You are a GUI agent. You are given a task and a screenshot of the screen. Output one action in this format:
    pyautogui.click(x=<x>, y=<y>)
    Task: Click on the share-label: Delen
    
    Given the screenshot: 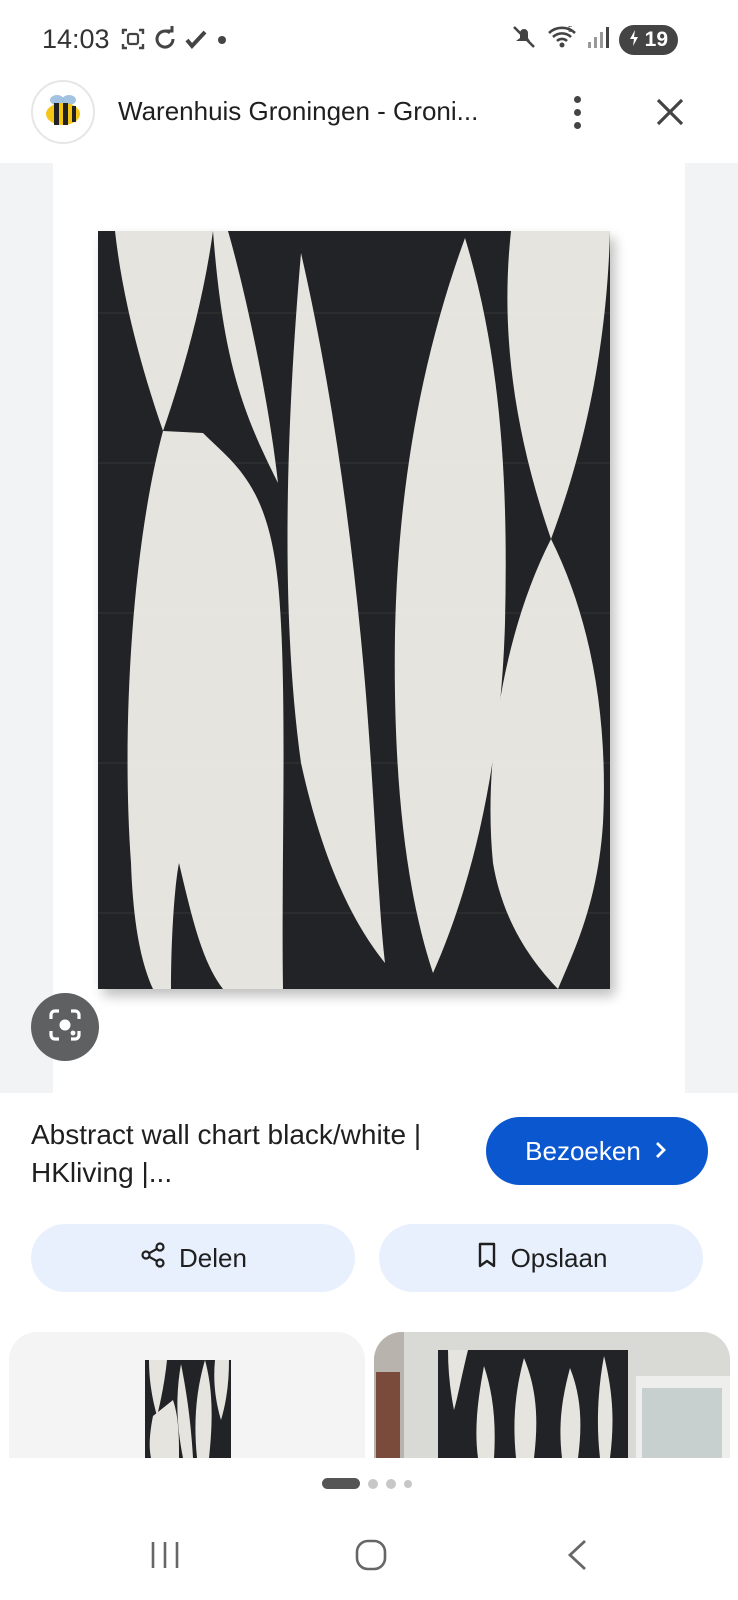 What is the action you would take?
    pyautogui.click(x=213, y=1257)
    